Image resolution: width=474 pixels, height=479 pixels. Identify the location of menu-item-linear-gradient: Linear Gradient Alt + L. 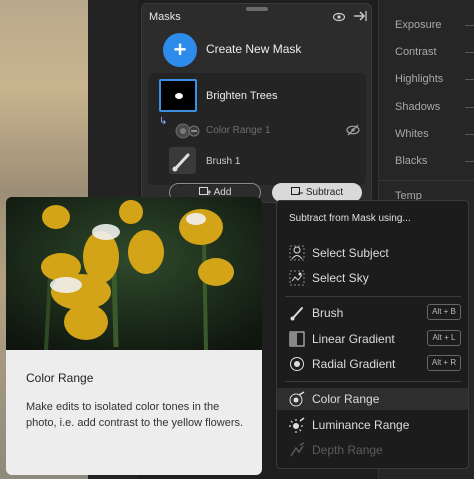
(372, 339).